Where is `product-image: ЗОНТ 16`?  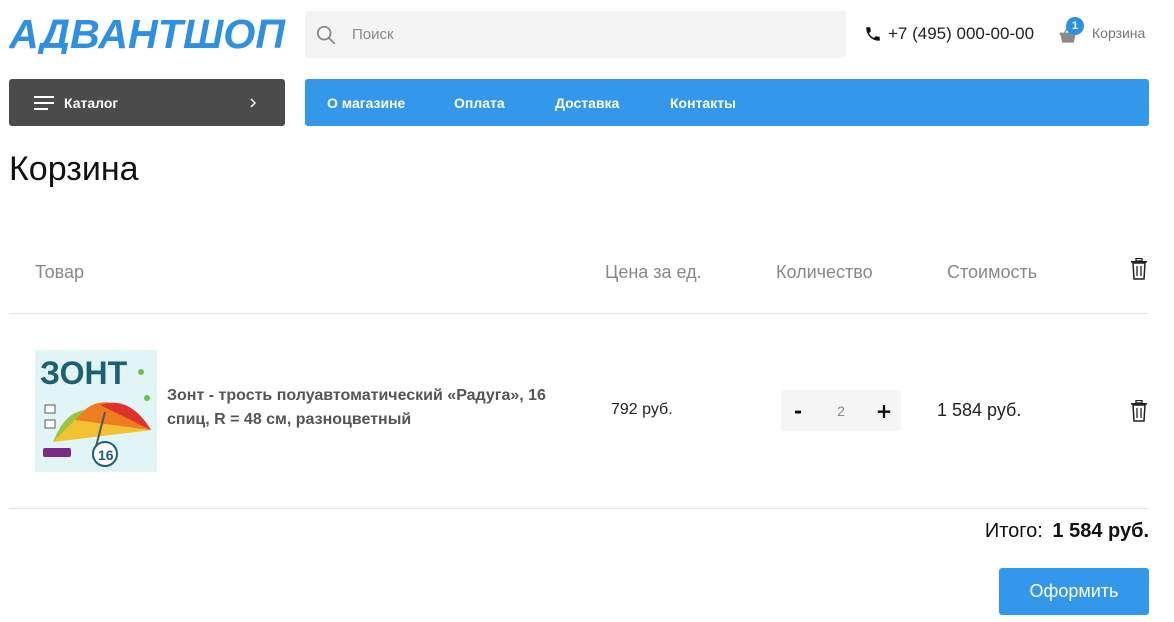 product-image: ЗОНТ 16 is located at coordinates (96, 411).